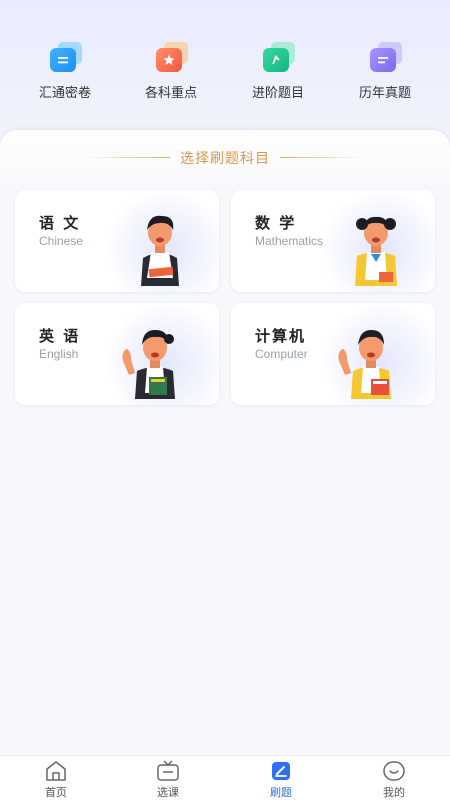  What do you see at coordinates (168, 770) in the screenshot?
I see `tv-icon` at bounding box center [168, 770].